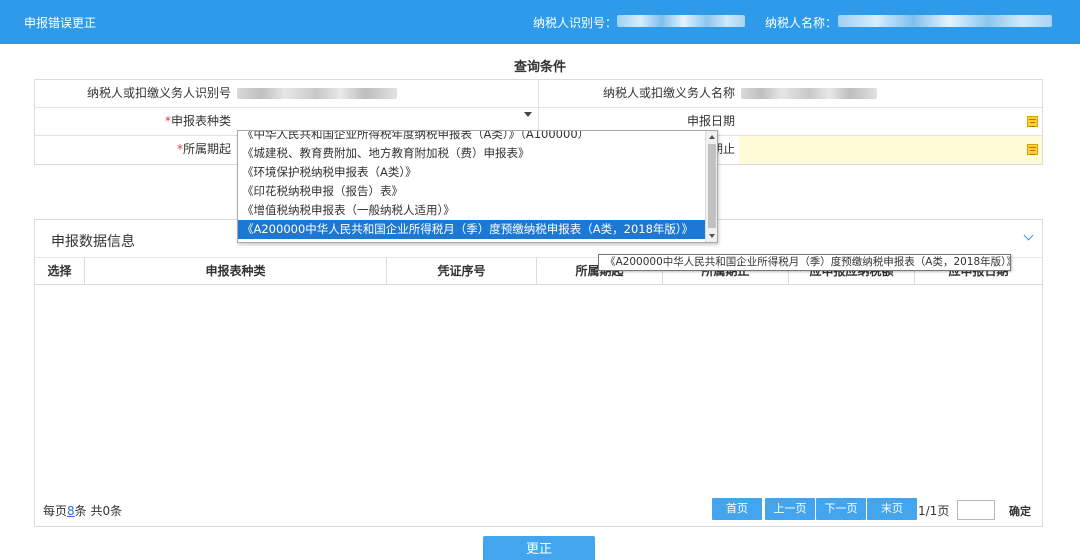  I want to click on declare-date-field, so click(890, 121).